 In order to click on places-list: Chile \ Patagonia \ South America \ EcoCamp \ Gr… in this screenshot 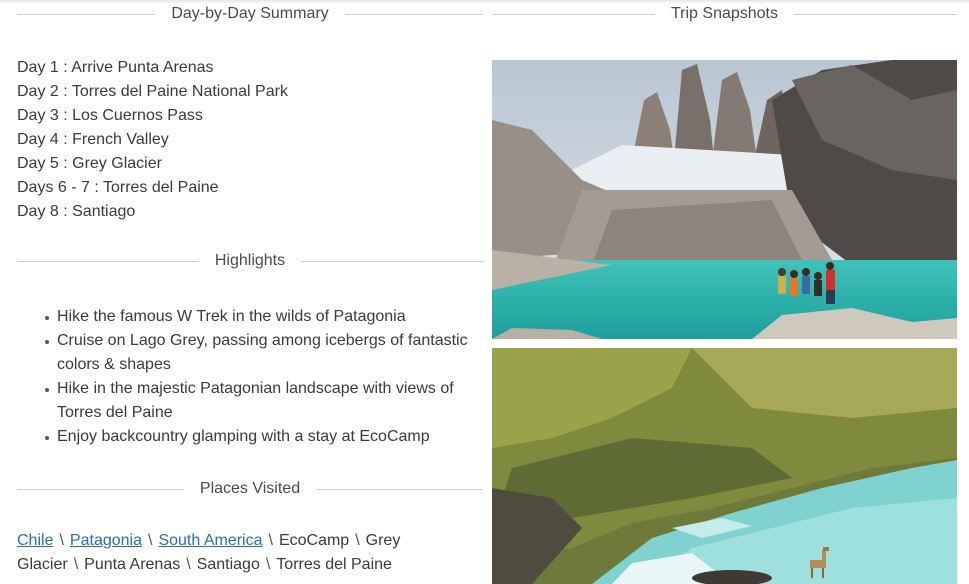, I will do `click(250, 553)`.